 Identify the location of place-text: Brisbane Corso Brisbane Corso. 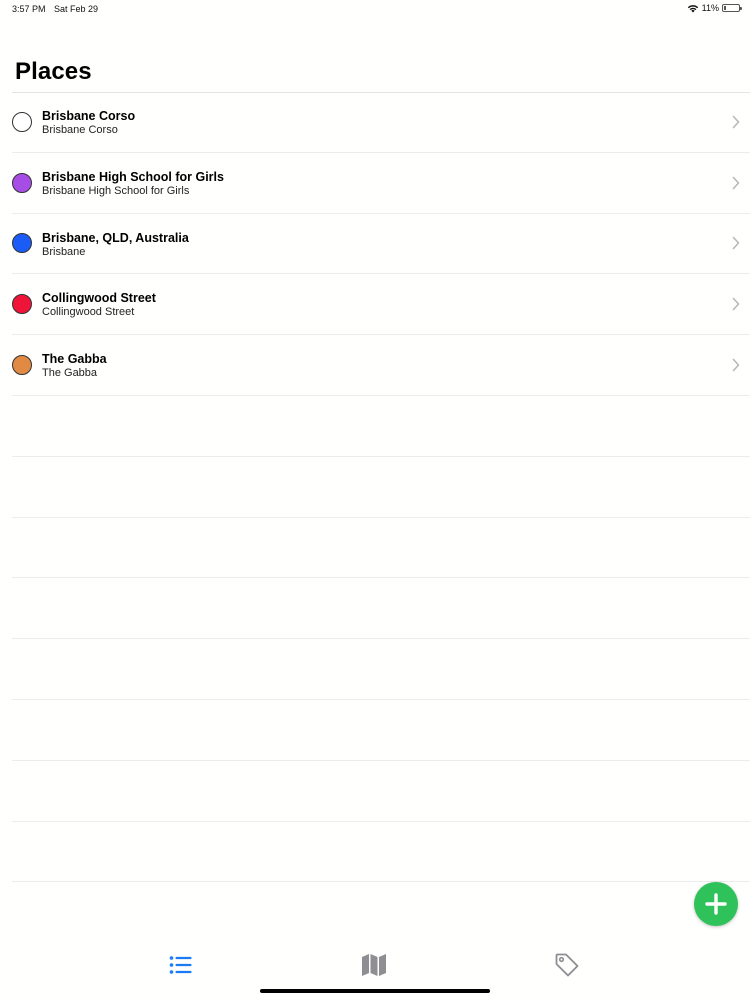
(88, 123).